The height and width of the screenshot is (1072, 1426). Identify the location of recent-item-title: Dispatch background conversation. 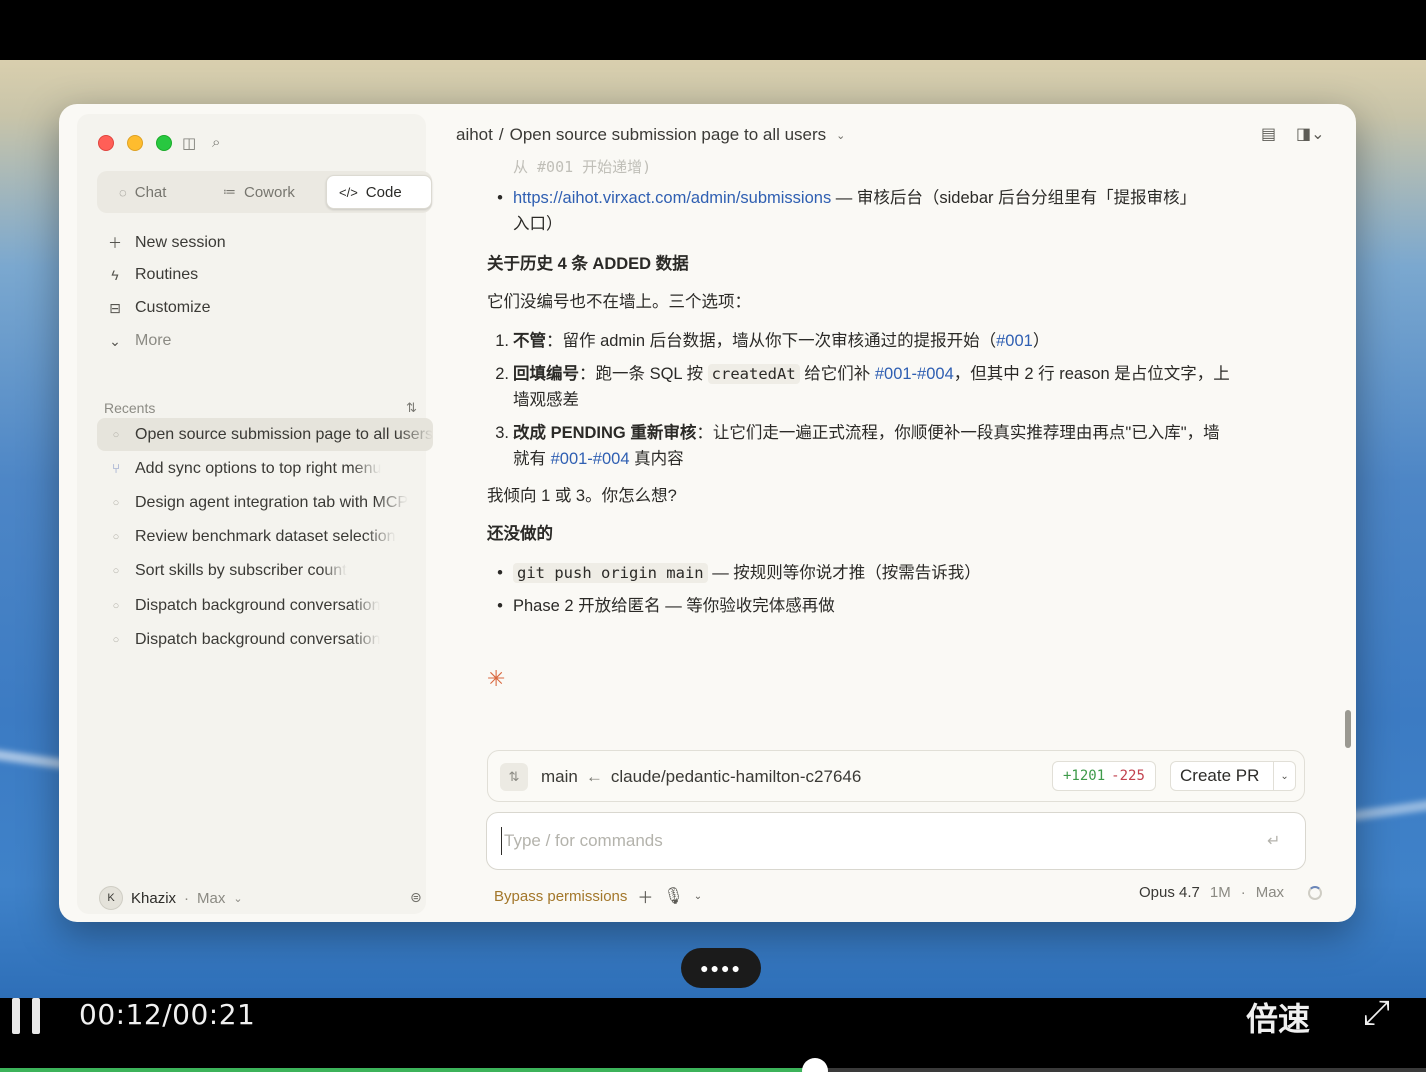
(258, 605).